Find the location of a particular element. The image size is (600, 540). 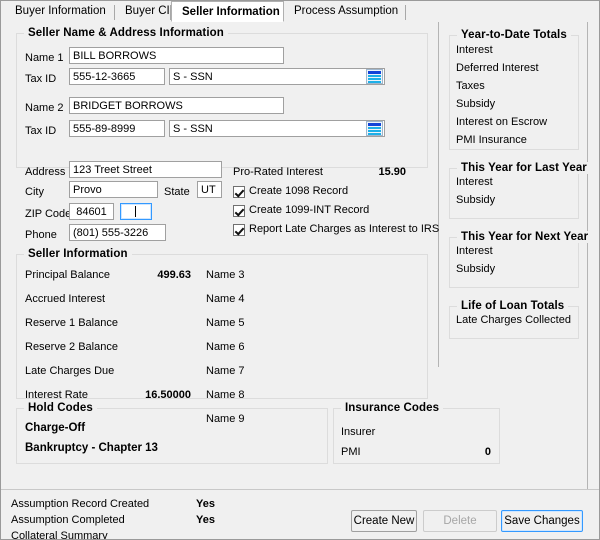

assumption-record-created-value: Yes is located at coordinates (205, 504).